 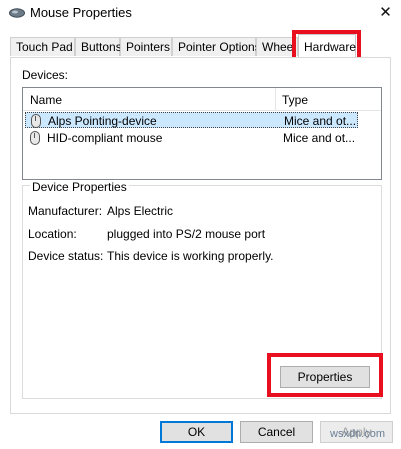 What do you see at coordinates (46, 100) in the screenshot?
I see `column-name-header: Name` at bounding box center [46, 100].